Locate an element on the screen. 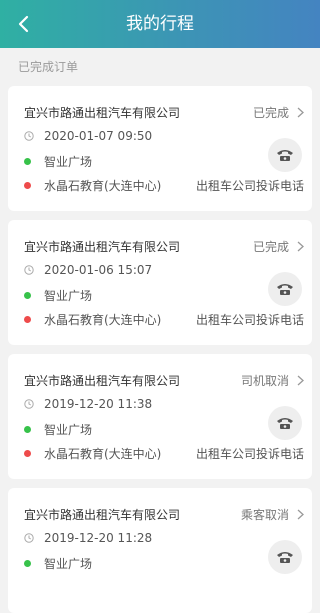 This screenshot has width=320, height=613. trip-time: 2019-12-20 11:38 is located at coordinates (88, 404).